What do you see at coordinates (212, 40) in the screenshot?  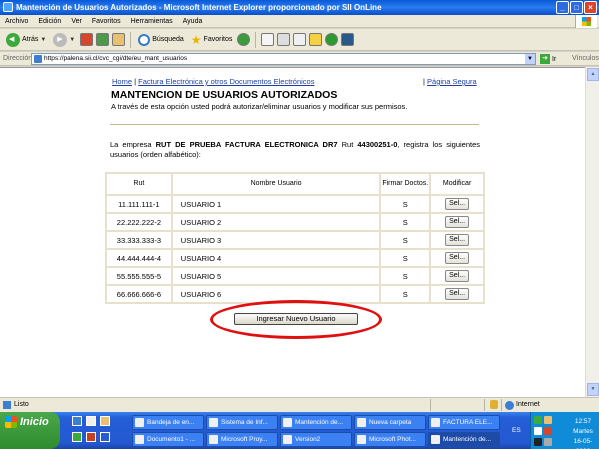 I see `favorites-button: ★ Favoritos` at bounding box center [212, 40].